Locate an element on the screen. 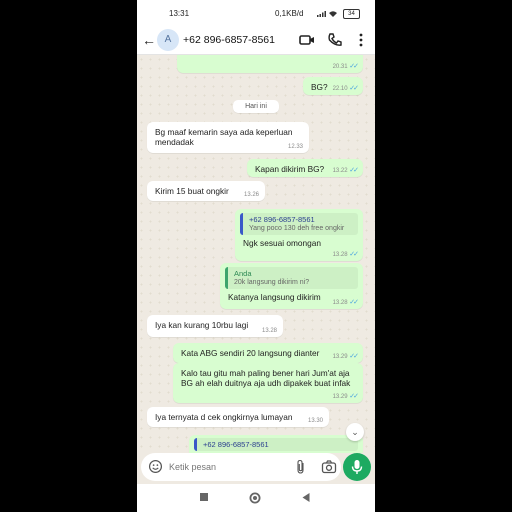  more-vert-icon is located at coordinates (361, 40).